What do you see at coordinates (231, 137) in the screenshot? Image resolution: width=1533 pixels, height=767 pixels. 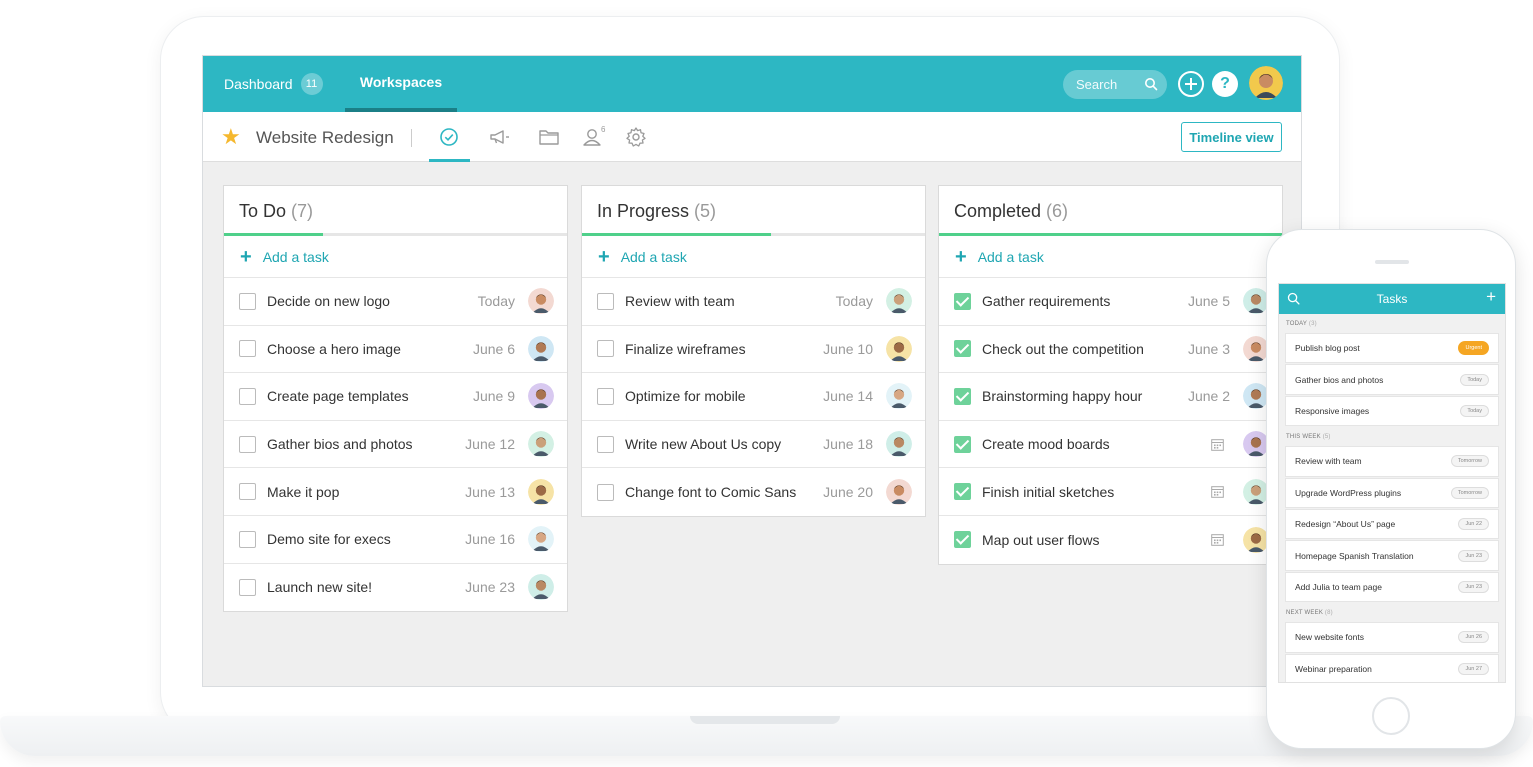 I see `star-icon: ★` at bounding box center [231, 137].